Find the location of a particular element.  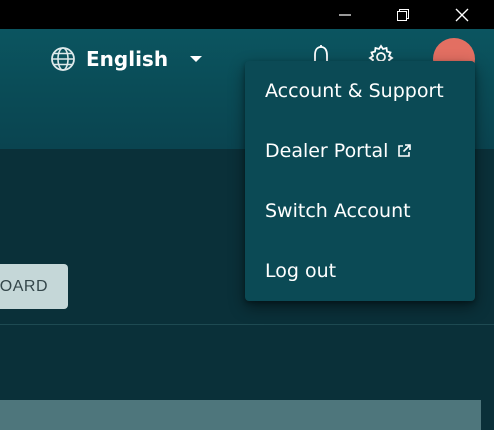

menu-item-label: Dealer Portal is located at coordinates (327, 151).